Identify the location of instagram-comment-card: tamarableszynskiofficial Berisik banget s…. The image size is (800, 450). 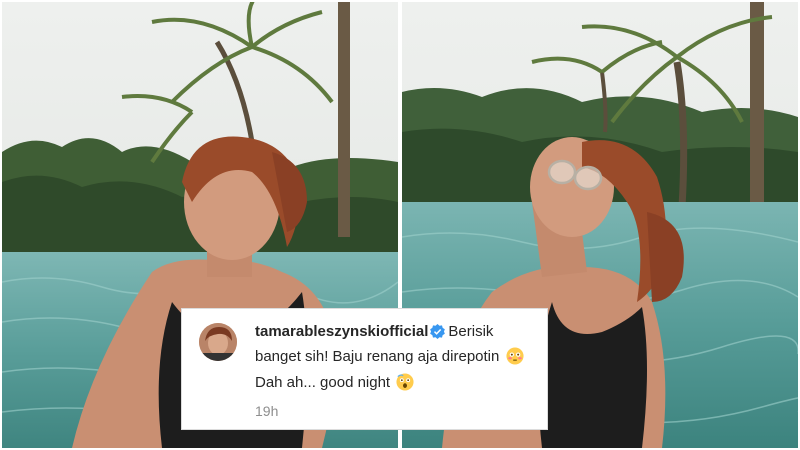
(364, 369).